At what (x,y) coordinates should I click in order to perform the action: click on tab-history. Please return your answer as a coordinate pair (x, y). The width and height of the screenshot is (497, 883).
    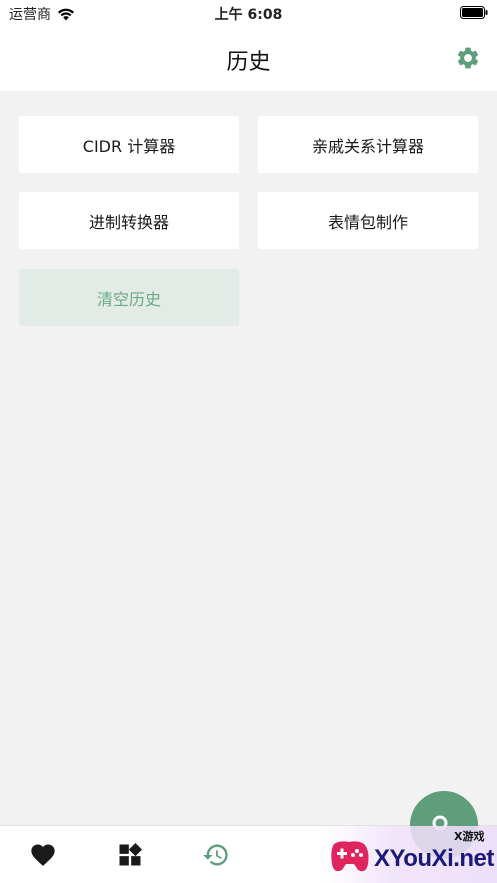
    Looking at the image, I should click on (216, 855).